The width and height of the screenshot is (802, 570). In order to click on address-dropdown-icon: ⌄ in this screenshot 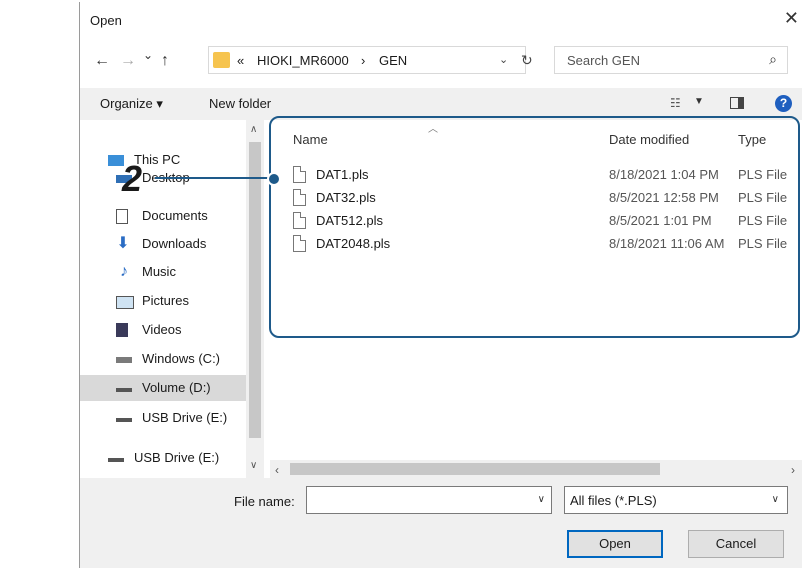, I will do `click(503, 59)`.